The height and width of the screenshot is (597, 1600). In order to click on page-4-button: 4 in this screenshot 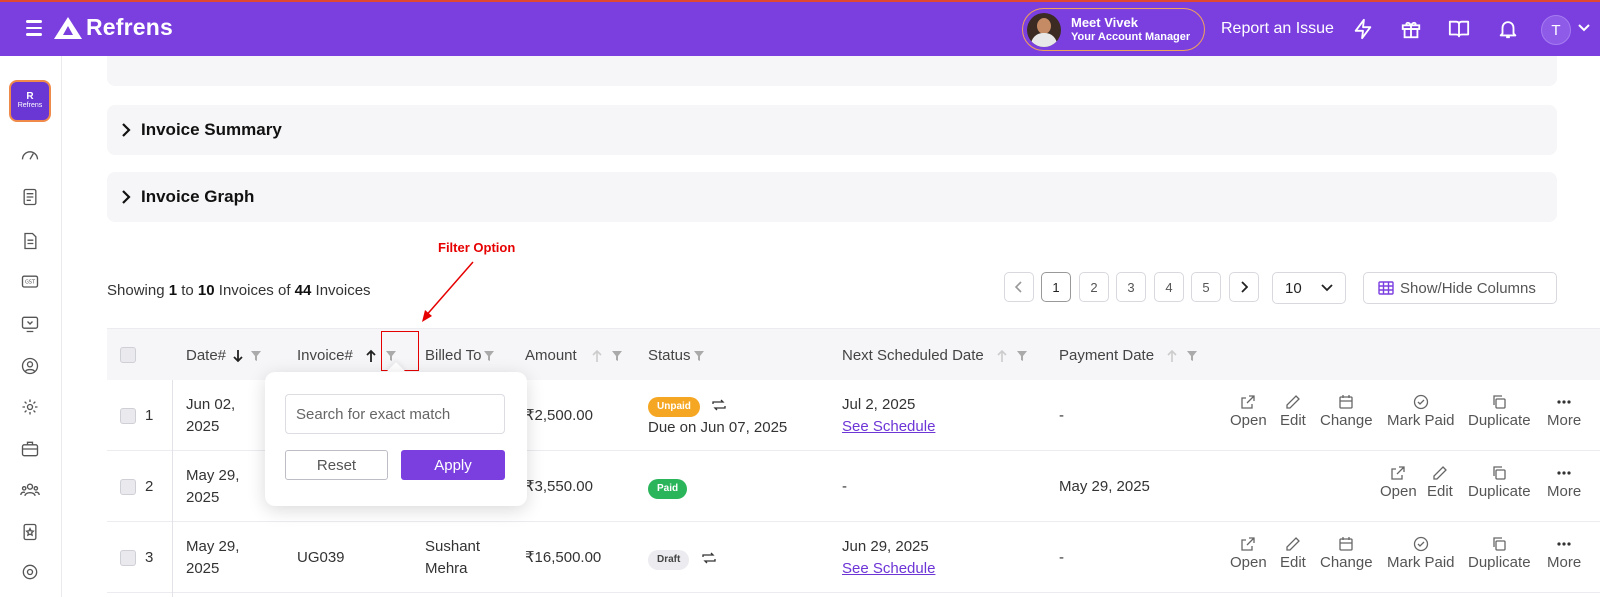, I will do `click(1169, 287)`.